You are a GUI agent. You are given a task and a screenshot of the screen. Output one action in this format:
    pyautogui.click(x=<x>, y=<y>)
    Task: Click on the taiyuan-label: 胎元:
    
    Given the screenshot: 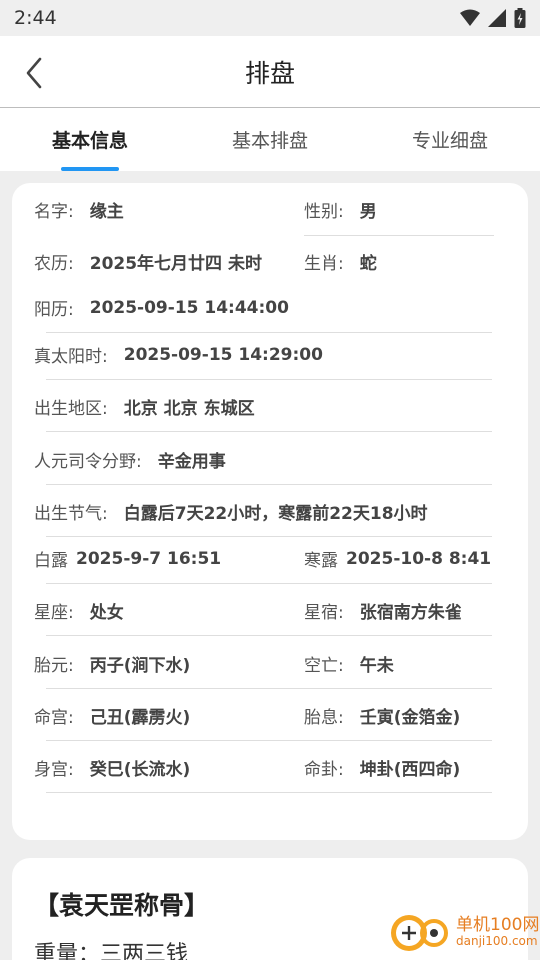 What is the action you would take?
    pyautogui.click(x=54, y=666)
    